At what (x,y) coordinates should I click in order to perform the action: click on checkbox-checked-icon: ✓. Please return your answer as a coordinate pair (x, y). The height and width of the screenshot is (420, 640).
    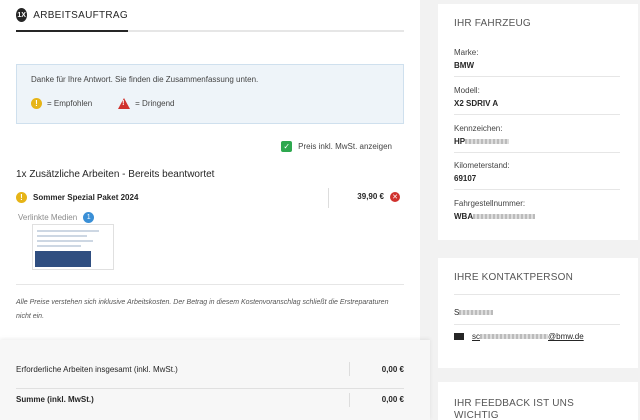
    Looking at the image, I should click on (287, 146).